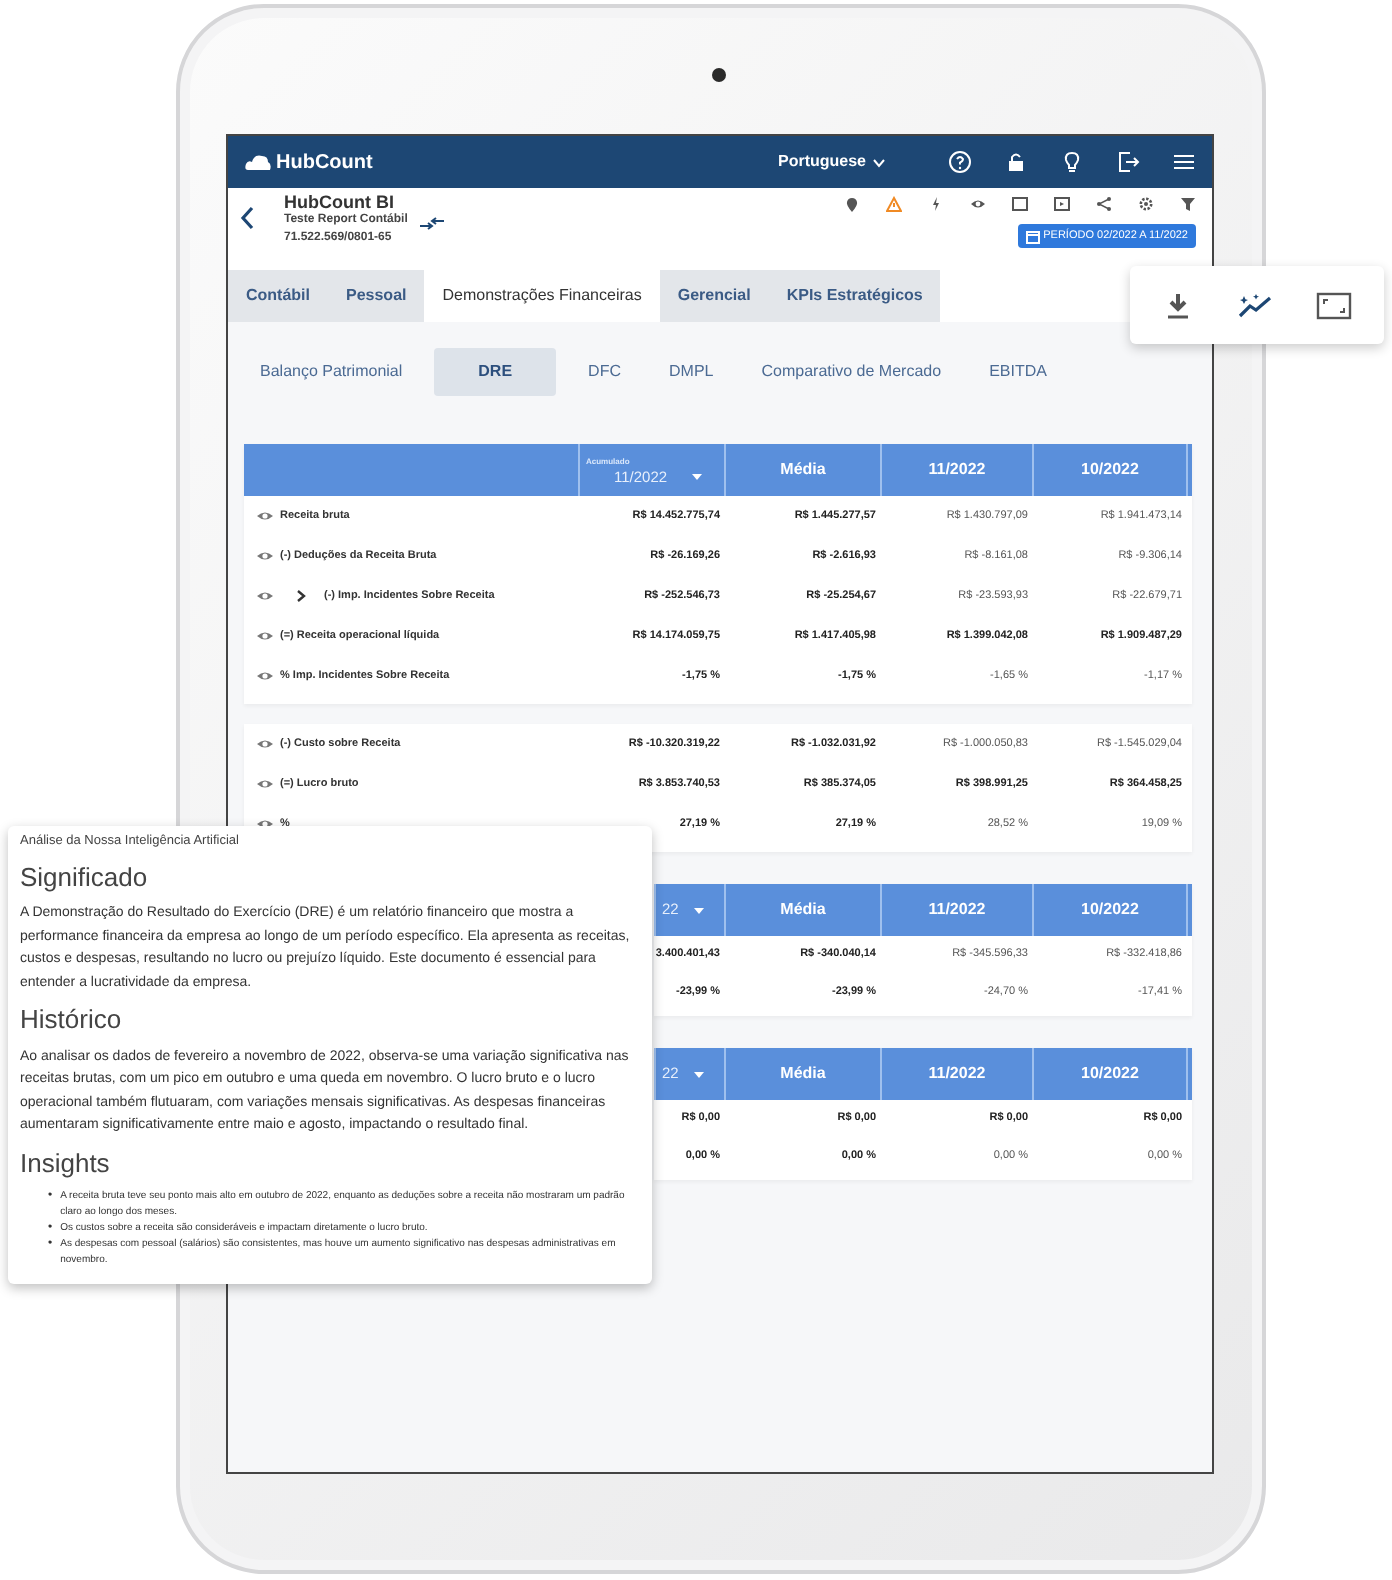 The width and height of the screenshot is (1392, 1580). What do you see at coordinates (340, 202) in the screenshot?
I see `report-title: HubCount BI` at bounding box center [340, 202].